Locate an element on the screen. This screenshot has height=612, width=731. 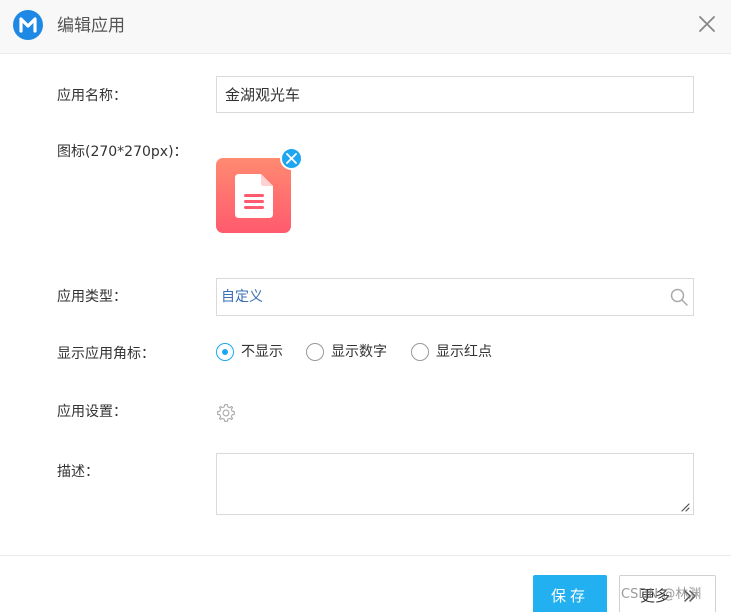
remove-icon-button is located at coordinates (291, 158).